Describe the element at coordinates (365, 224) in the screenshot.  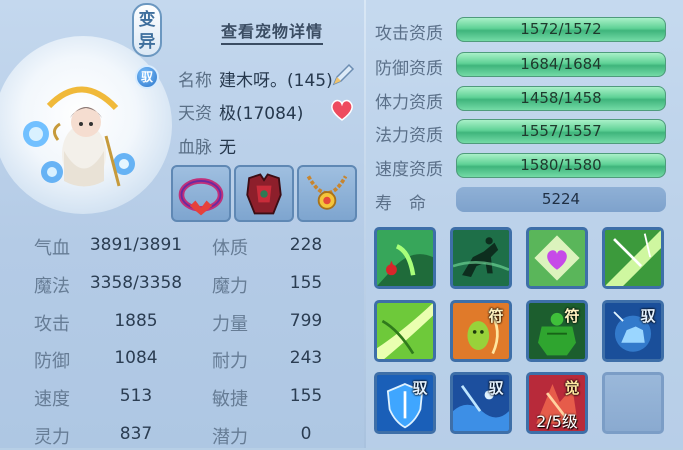
I see `panel-divider` at that location.